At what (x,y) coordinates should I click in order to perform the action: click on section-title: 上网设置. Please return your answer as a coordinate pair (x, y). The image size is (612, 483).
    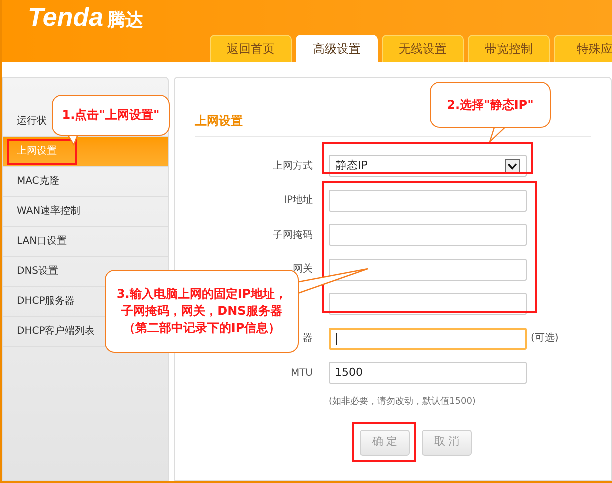
    Looking at the image, I should click on (219, 121).